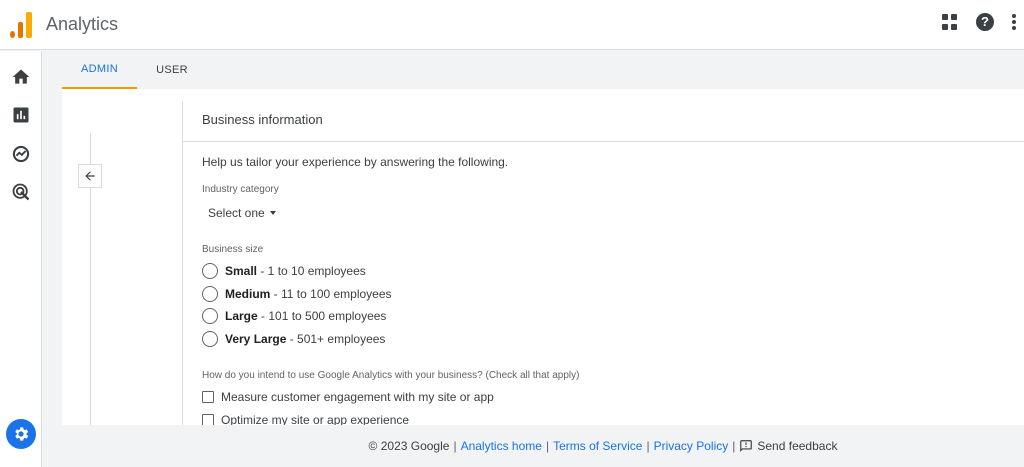 This screenshot has width=1024, height=467. Describe the element at coordinates (236, 213) in the screenshot. I see `industry-select-value: Select one` at that location.